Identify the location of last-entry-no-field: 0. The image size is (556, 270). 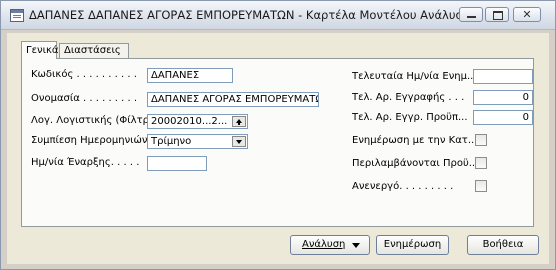
(503, 97).